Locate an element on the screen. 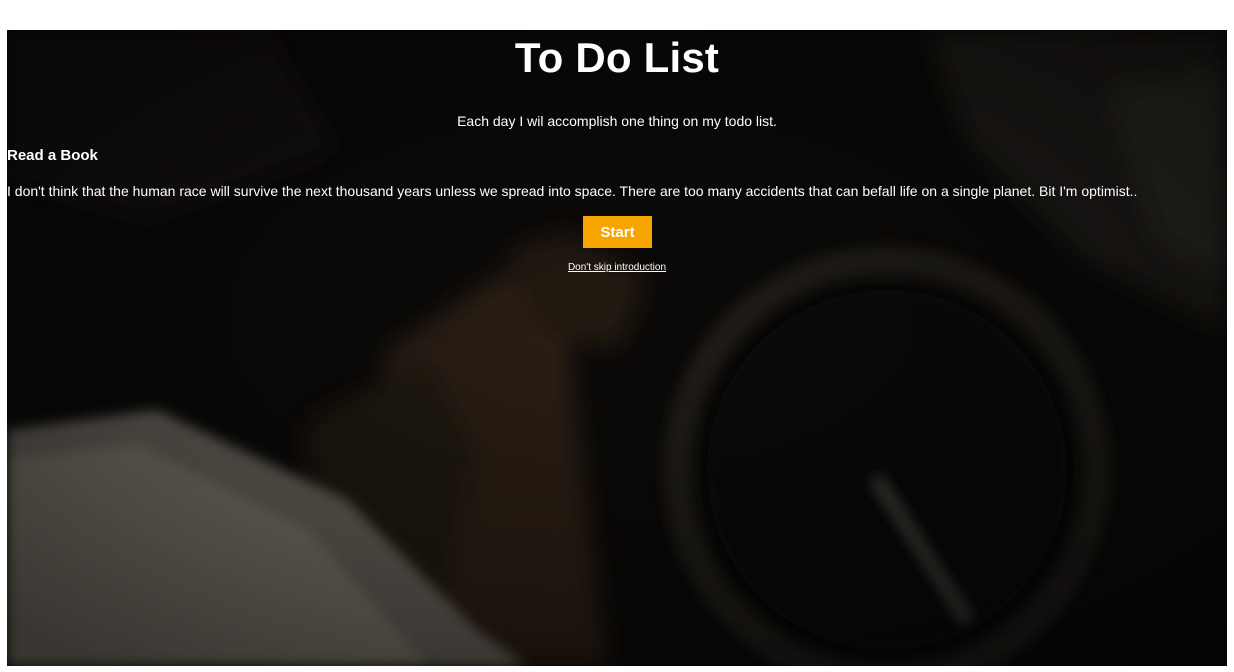 This screenshot has height=672, width=1234. skip-introduction-container: Don't skip introduction is located at coordinates (617, 267).